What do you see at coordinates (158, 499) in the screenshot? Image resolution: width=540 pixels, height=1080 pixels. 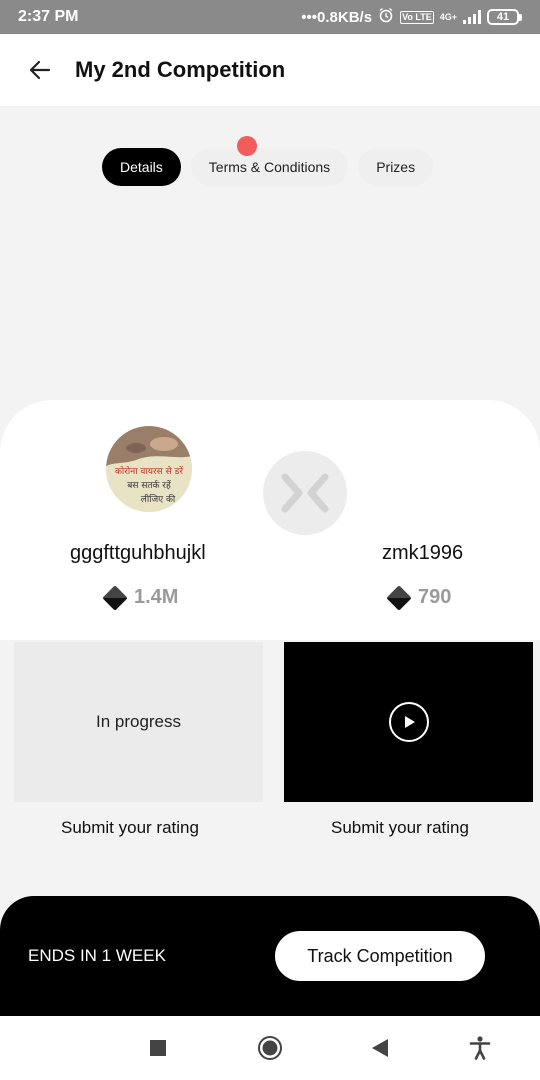 I see `avatar-text-line-3: लीजिए की` at bounding box center [158, 499].